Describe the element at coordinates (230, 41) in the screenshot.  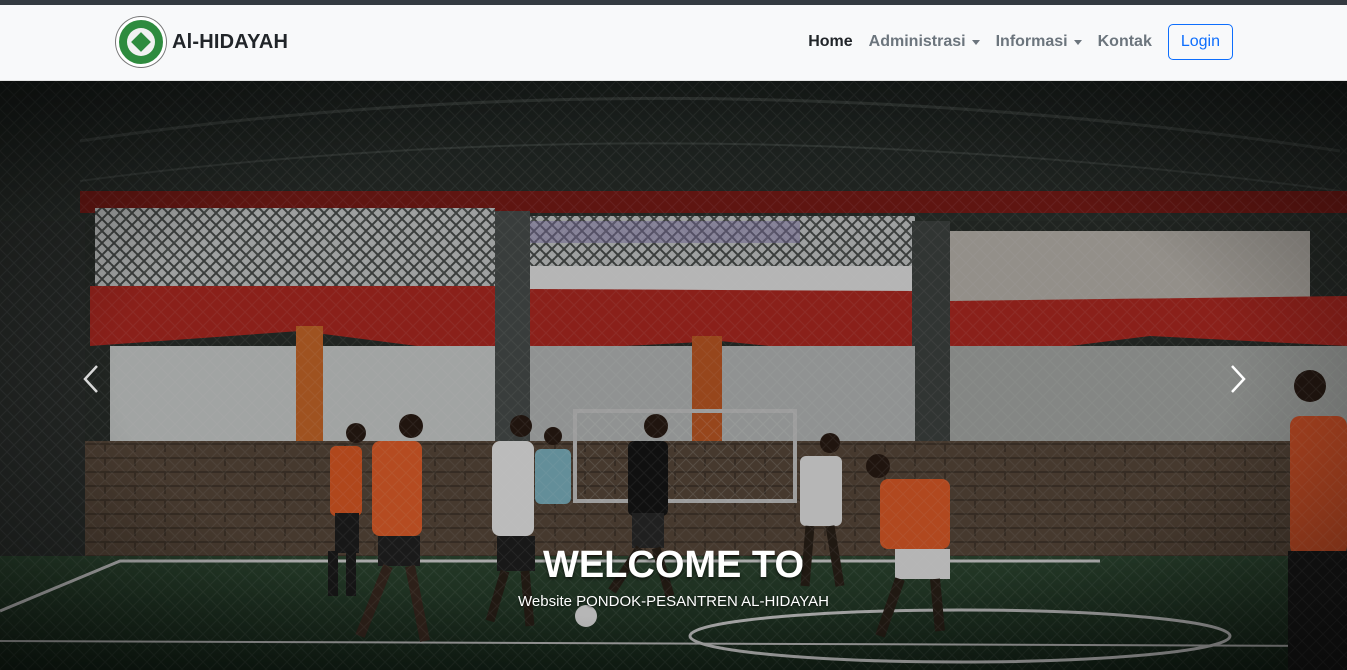
I see `brand-name: Al-HIDAYAH` at that location.